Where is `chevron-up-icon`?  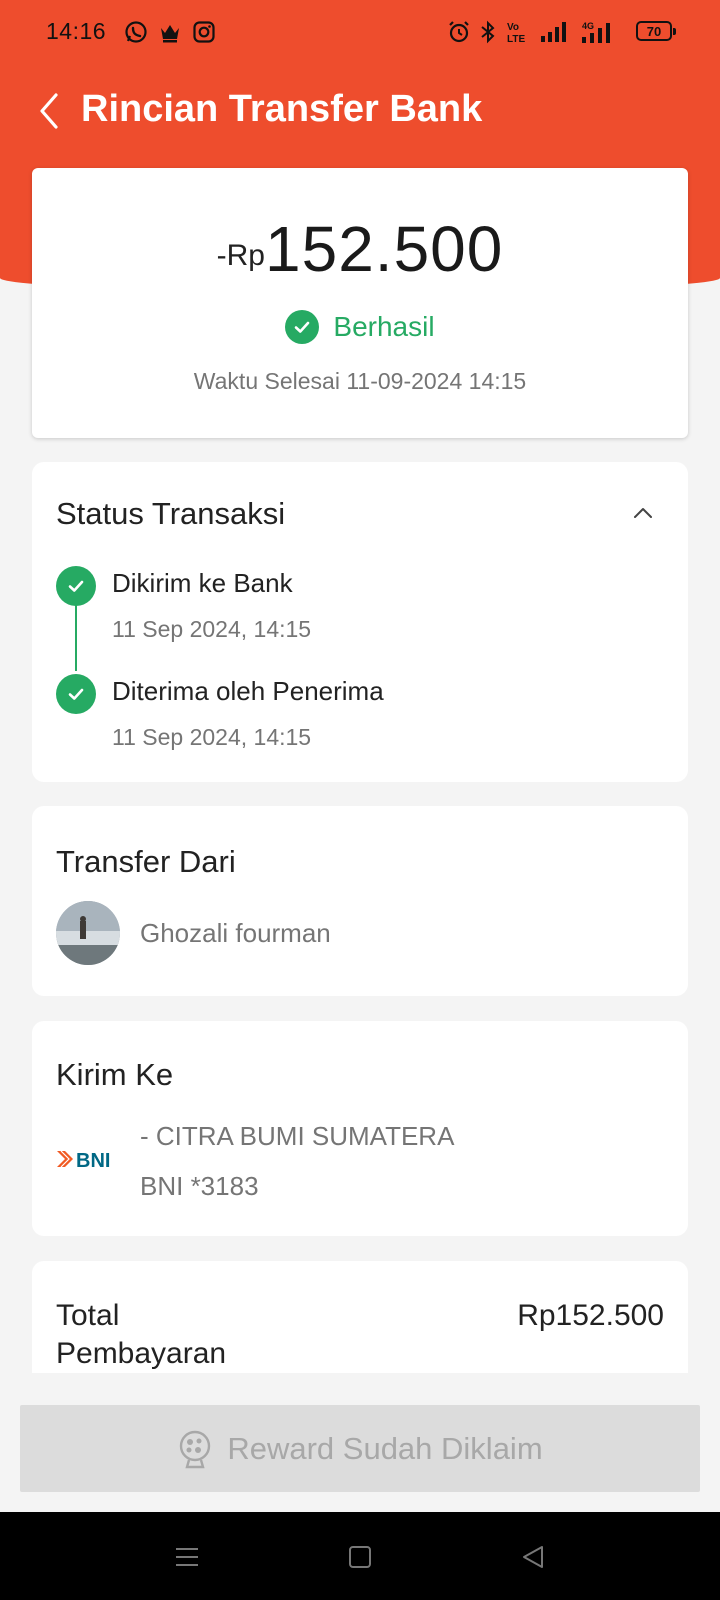
chevron-up-icon is located at coordinates (643, 513).